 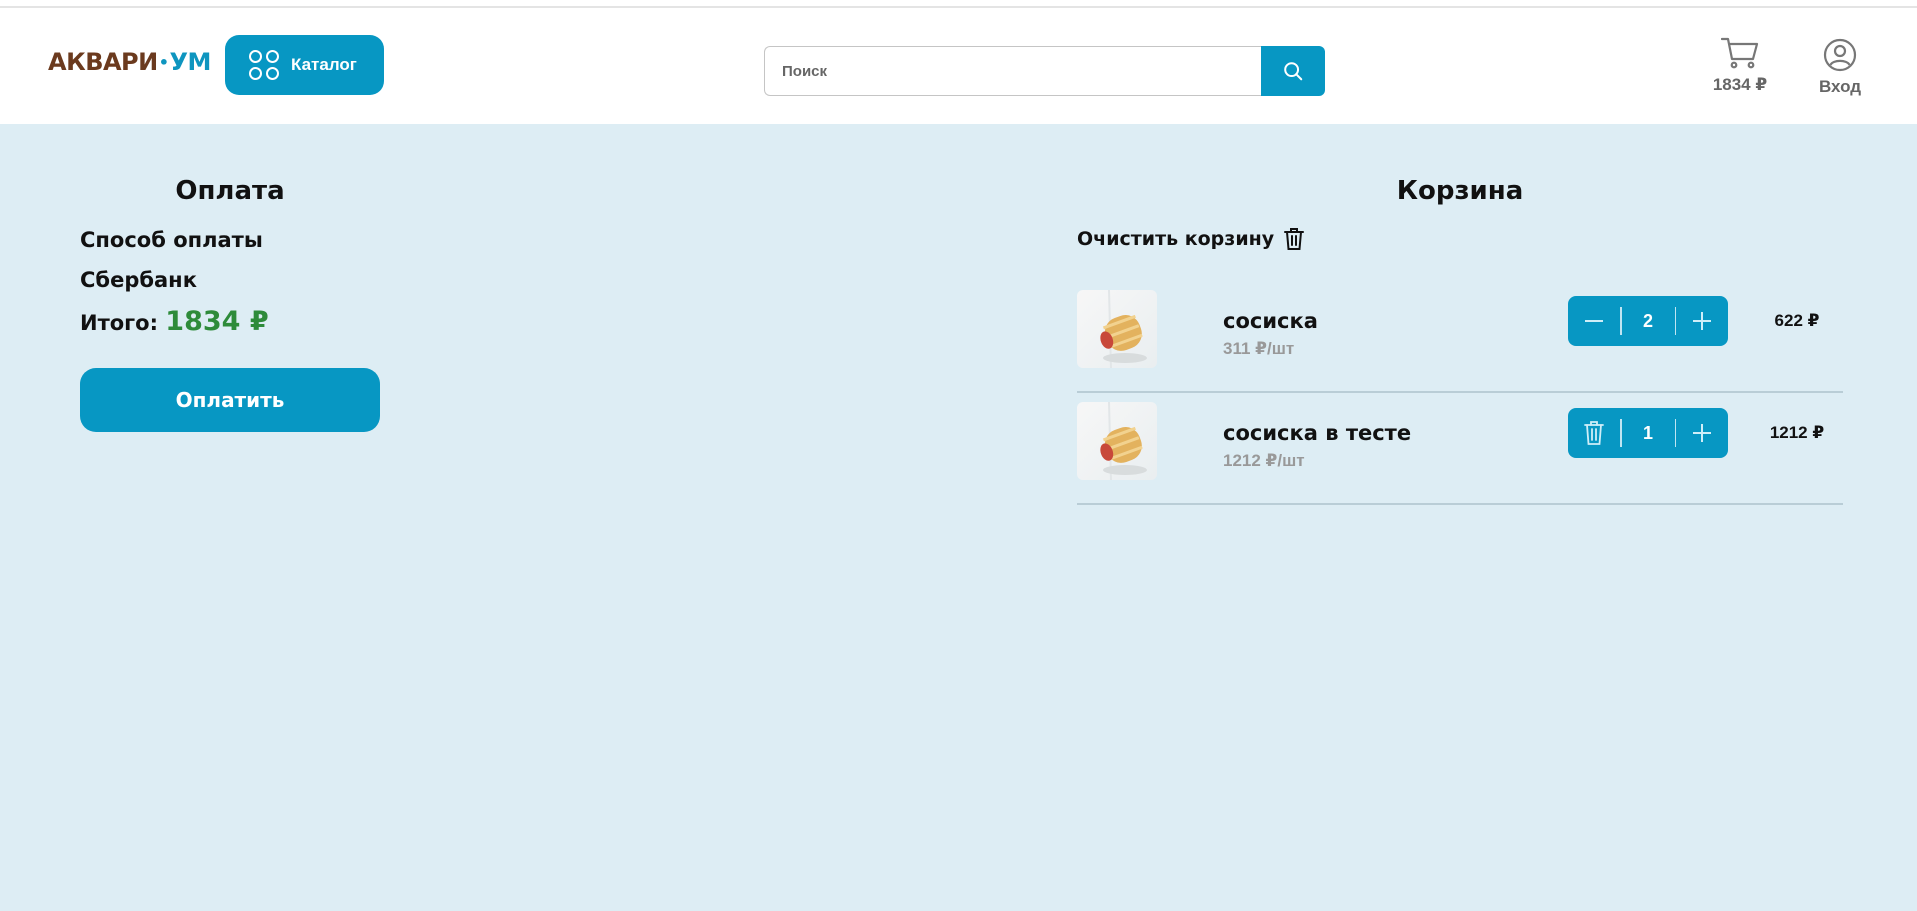 What do you see at coordinates (1259, 348) in the screenshot?
I see `product-unit-price: 311 ₽/шт` at bounding box center [1259, 348].